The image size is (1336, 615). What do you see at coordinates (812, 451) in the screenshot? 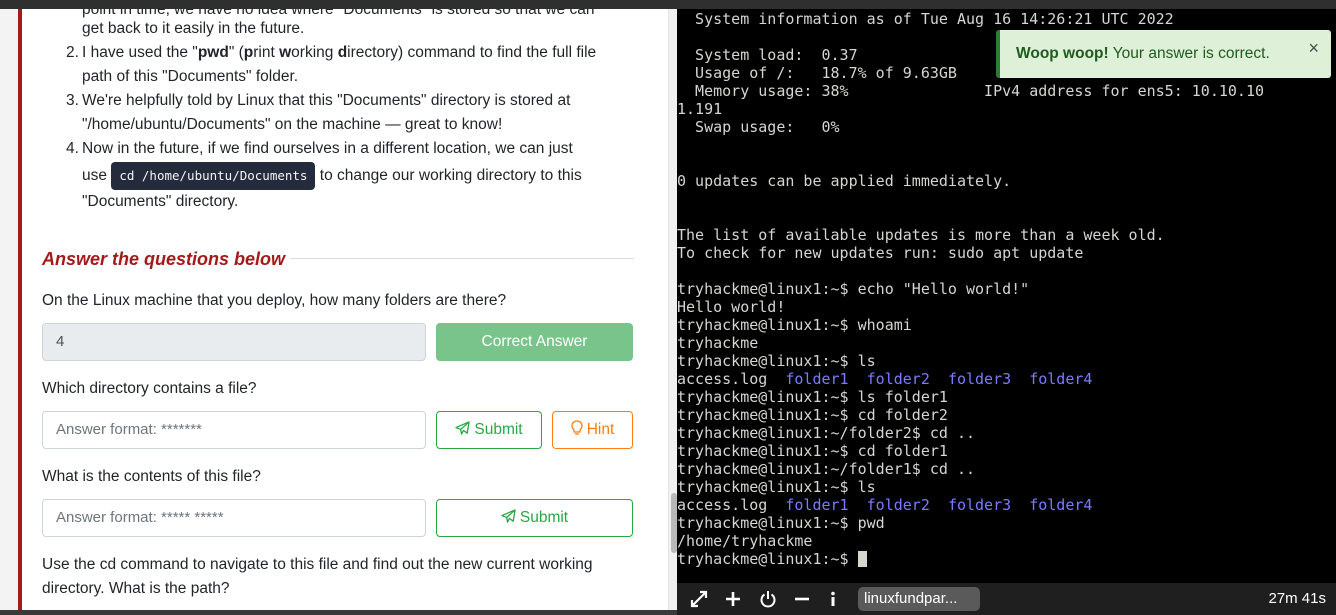
I see `terminal-line: tryhackme@linux1:~$ cd folder1` at bounding box center [812, 451].